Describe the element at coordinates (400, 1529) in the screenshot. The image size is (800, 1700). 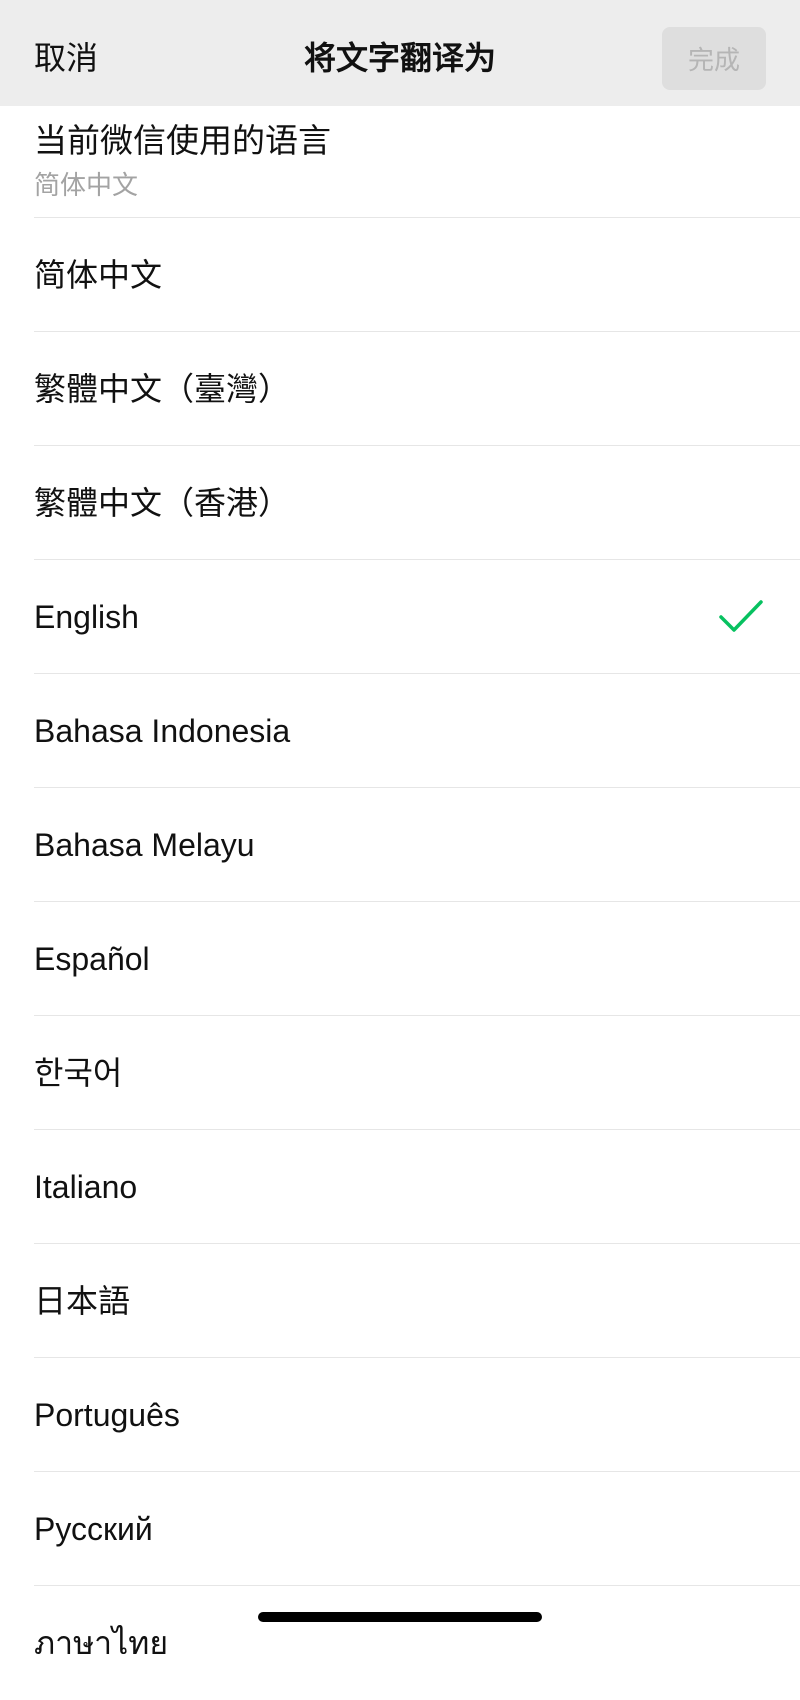
I see `language-item-russian: Русский` at that location.